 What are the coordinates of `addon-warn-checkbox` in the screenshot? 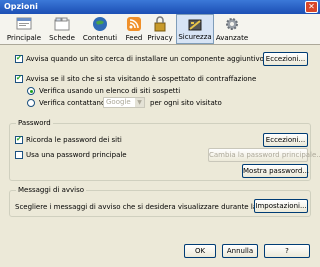 It's located at (19, 58).